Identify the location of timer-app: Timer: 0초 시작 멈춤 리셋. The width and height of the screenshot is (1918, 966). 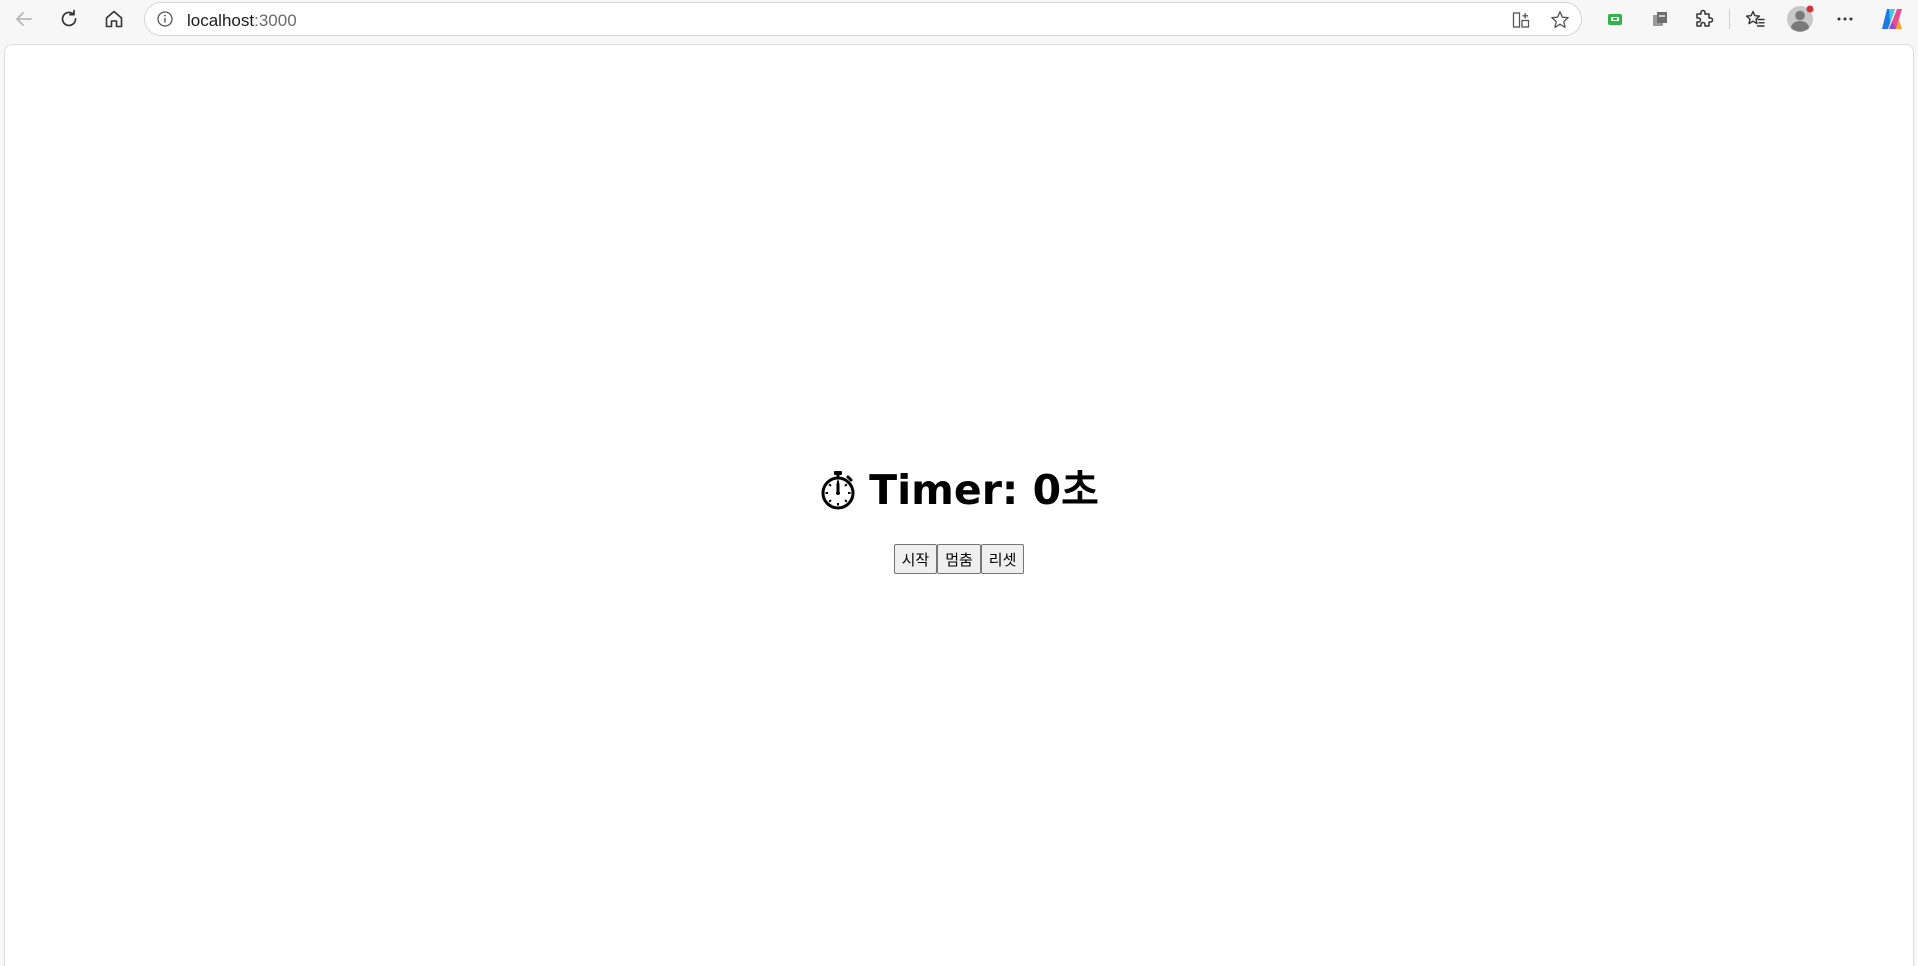
(959, 519).